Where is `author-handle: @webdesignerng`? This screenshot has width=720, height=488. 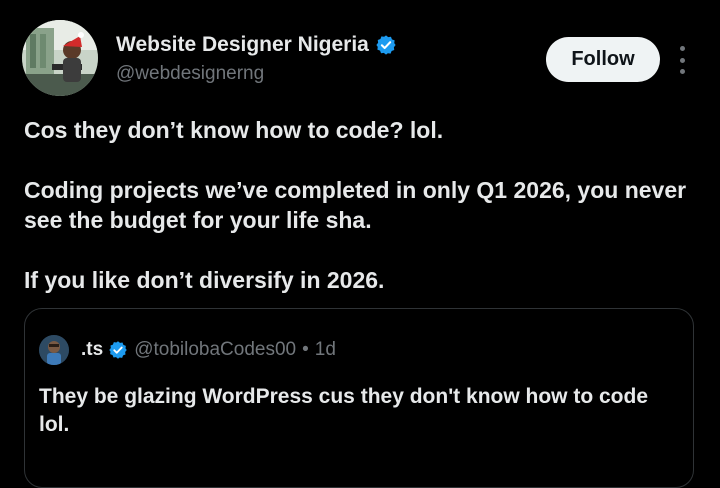
author-handle: @webdesignerng is located at coordinates (190, 74).